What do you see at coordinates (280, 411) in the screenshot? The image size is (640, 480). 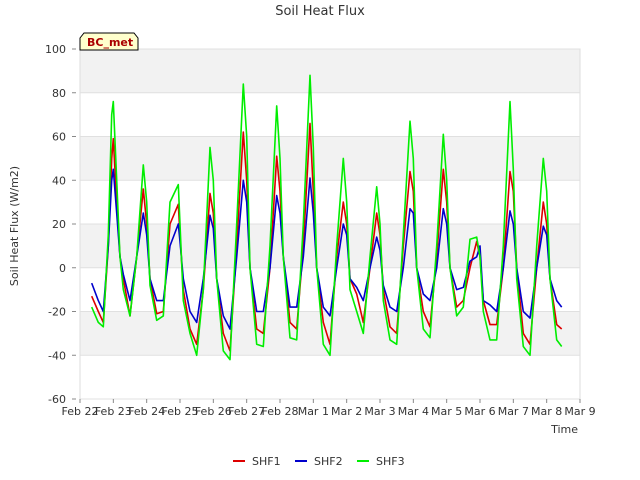 I see `x-tick-label: Feb 28` at bounding box center [280, 411].